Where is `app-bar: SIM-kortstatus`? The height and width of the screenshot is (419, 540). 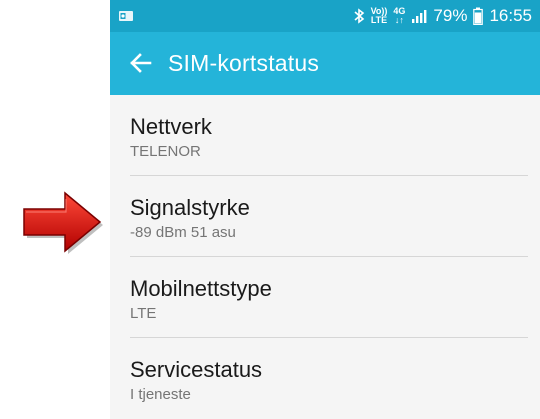
app-bar: SIM-kortstatus is located at coordinates (325, 63).